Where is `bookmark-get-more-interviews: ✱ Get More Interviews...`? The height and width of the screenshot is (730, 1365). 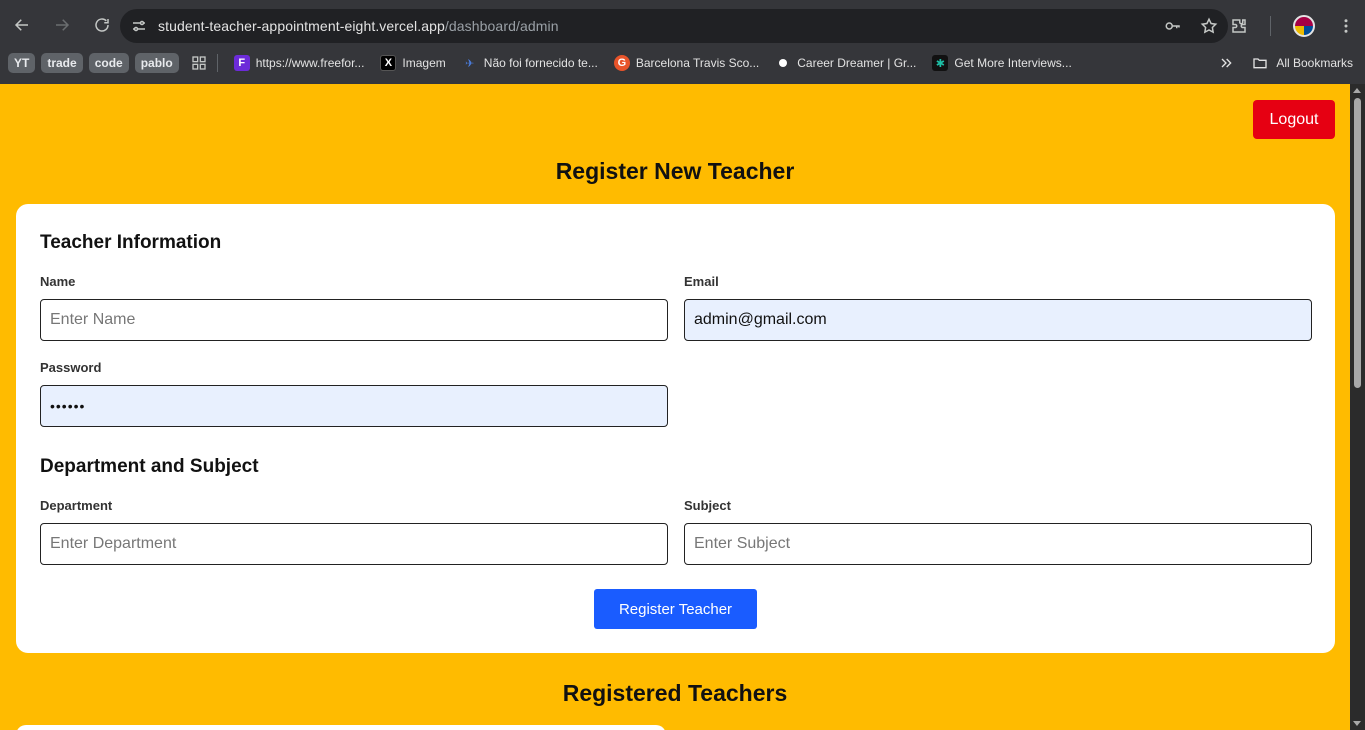 bookmark-get-more-interviews: ✱ Get More Interviews... is located at coordinates (1002, 63).